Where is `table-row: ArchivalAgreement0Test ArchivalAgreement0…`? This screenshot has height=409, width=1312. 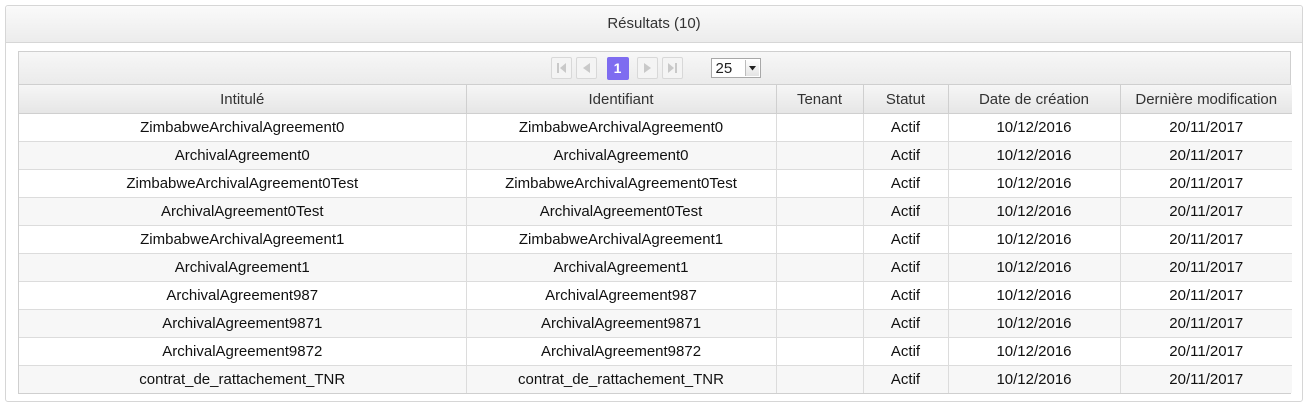 table-row: ArchivalAgreement0Test ArchivalAgreement0… is located at coordinates (655, 211).